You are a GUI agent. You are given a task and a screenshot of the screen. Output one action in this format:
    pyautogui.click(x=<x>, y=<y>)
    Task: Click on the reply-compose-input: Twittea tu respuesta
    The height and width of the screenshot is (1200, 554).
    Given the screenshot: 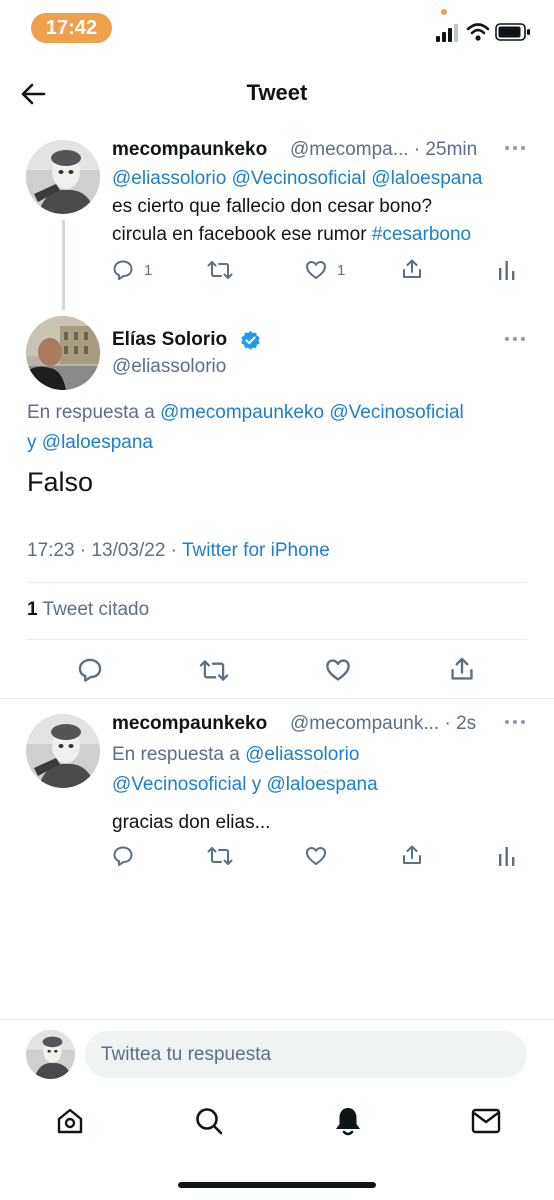 What is the action you would take?
    pyautogui.click(x=306, y=1054)
    